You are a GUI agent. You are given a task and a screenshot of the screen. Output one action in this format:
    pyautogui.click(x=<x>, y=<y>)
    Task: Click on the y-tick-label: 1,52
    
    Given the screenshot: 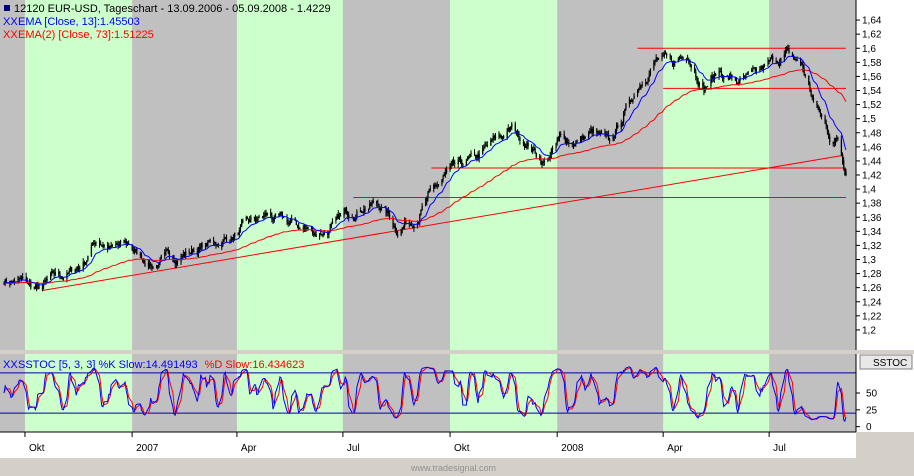 What is the action you would take?
    pyautogui.click(x=872, y=105)
    